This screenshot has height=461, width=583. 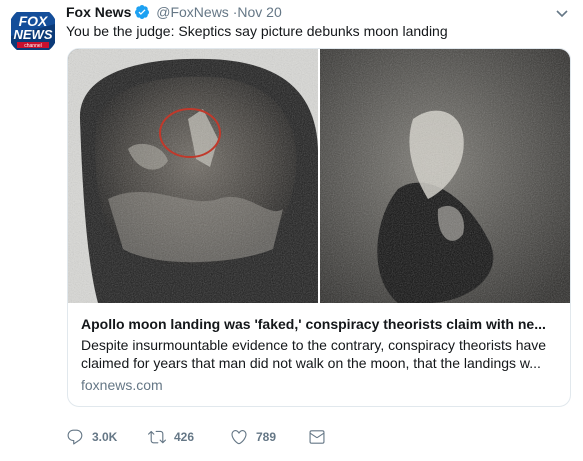 I want to click on envelope-icon, so click(x=317, y=437).